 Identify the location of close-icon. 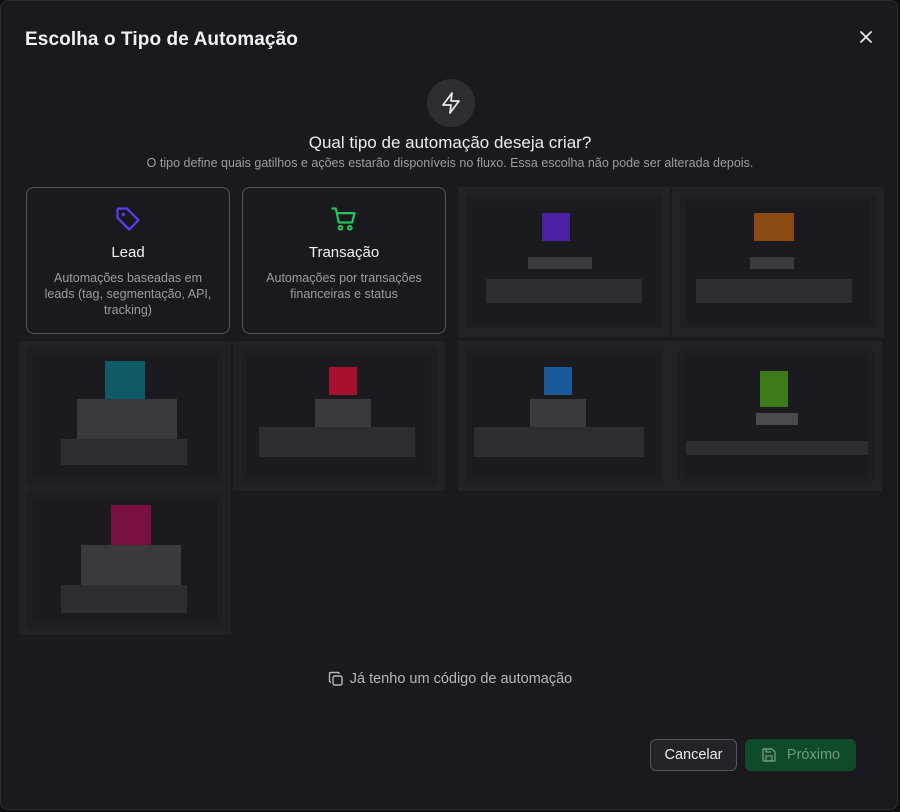
(866, 37).